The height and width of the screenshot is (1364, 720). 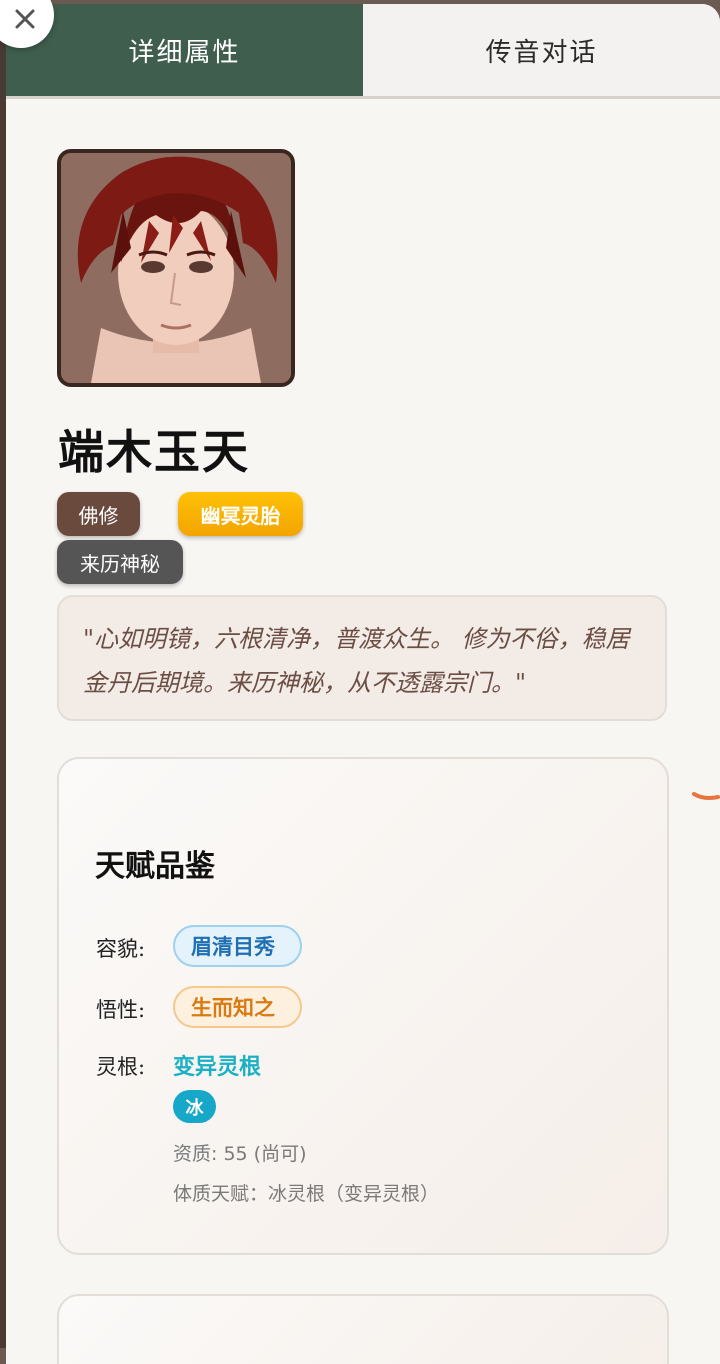 What do you see at coordinates (363, 1329) in the screenshot?
I see `next-card` at bounding box center [363, 1329].